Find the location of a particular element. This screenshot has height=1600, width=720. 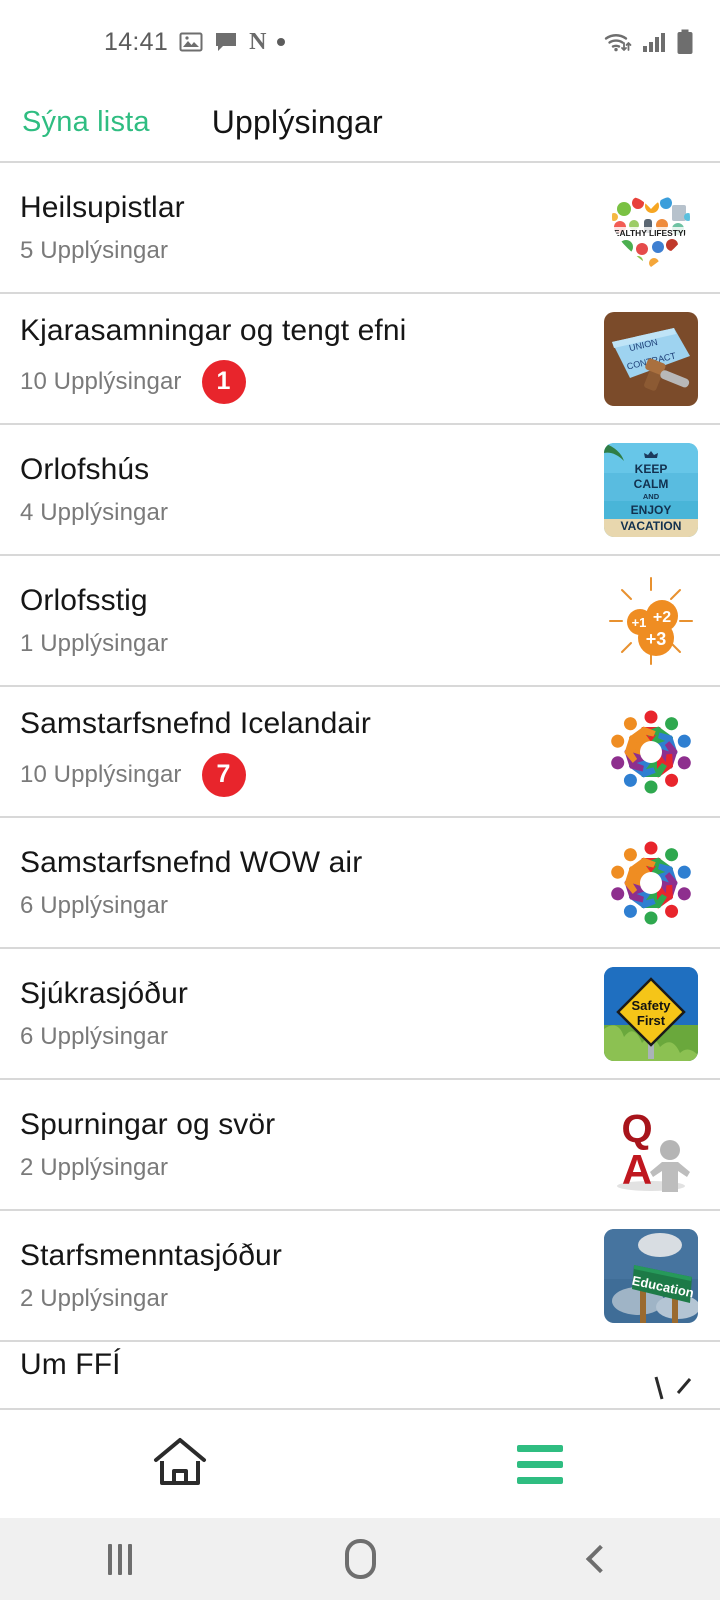

status-bar-clock: 14:41 is located at coordinates (136, 41).